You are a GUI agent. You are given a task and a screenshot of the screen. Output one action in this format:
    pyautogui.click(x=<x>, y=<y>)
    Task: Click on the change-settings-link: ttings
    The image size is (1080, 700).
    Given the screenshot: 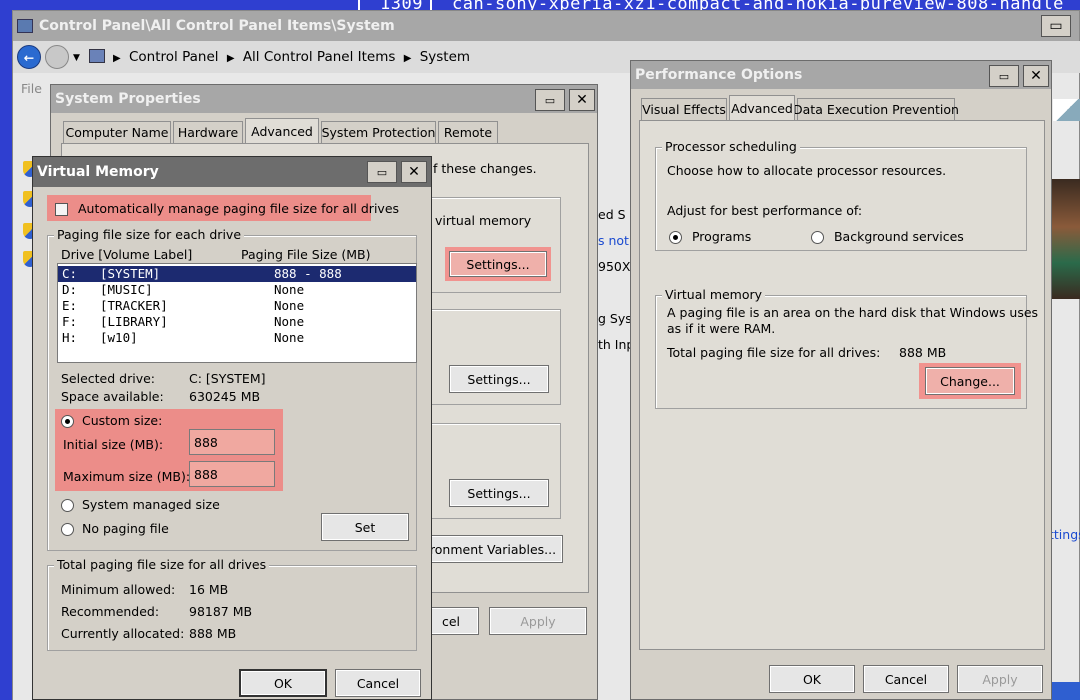 What is the action you would take?
    pyautogui.click(x=1064, y=534)
    